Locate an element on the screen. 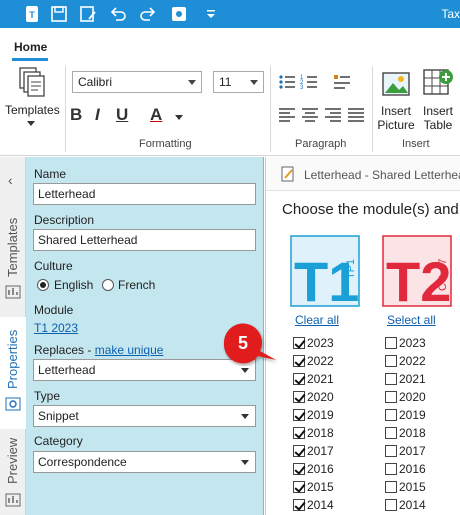  paragraph-style-icon is located at coordinates (342, 82).